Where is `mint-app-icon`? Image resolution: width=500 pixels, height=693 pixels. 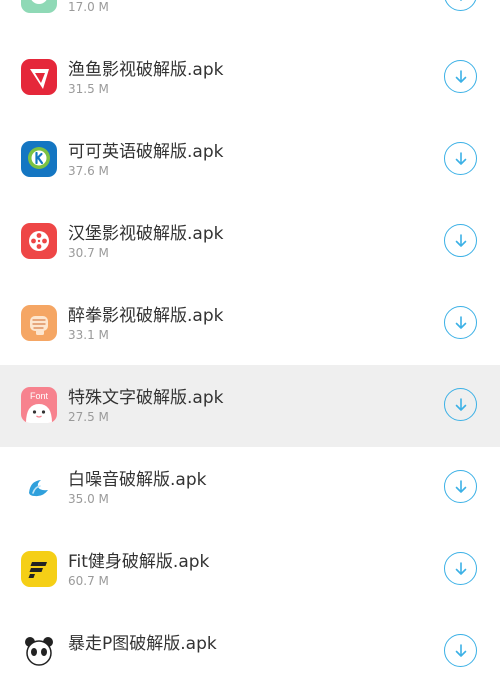
mint-app-icon is located at coordinates (39, 6).